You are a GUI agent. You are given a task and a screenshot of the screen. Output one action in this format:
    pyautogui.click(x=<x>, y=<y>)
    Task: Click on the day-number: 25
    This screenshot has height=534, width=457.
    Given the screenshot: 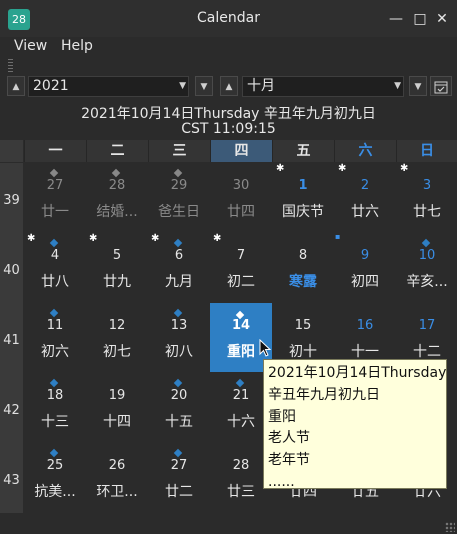 What is the action you would take?
    pyautogui.click(x=55, y=465)
    